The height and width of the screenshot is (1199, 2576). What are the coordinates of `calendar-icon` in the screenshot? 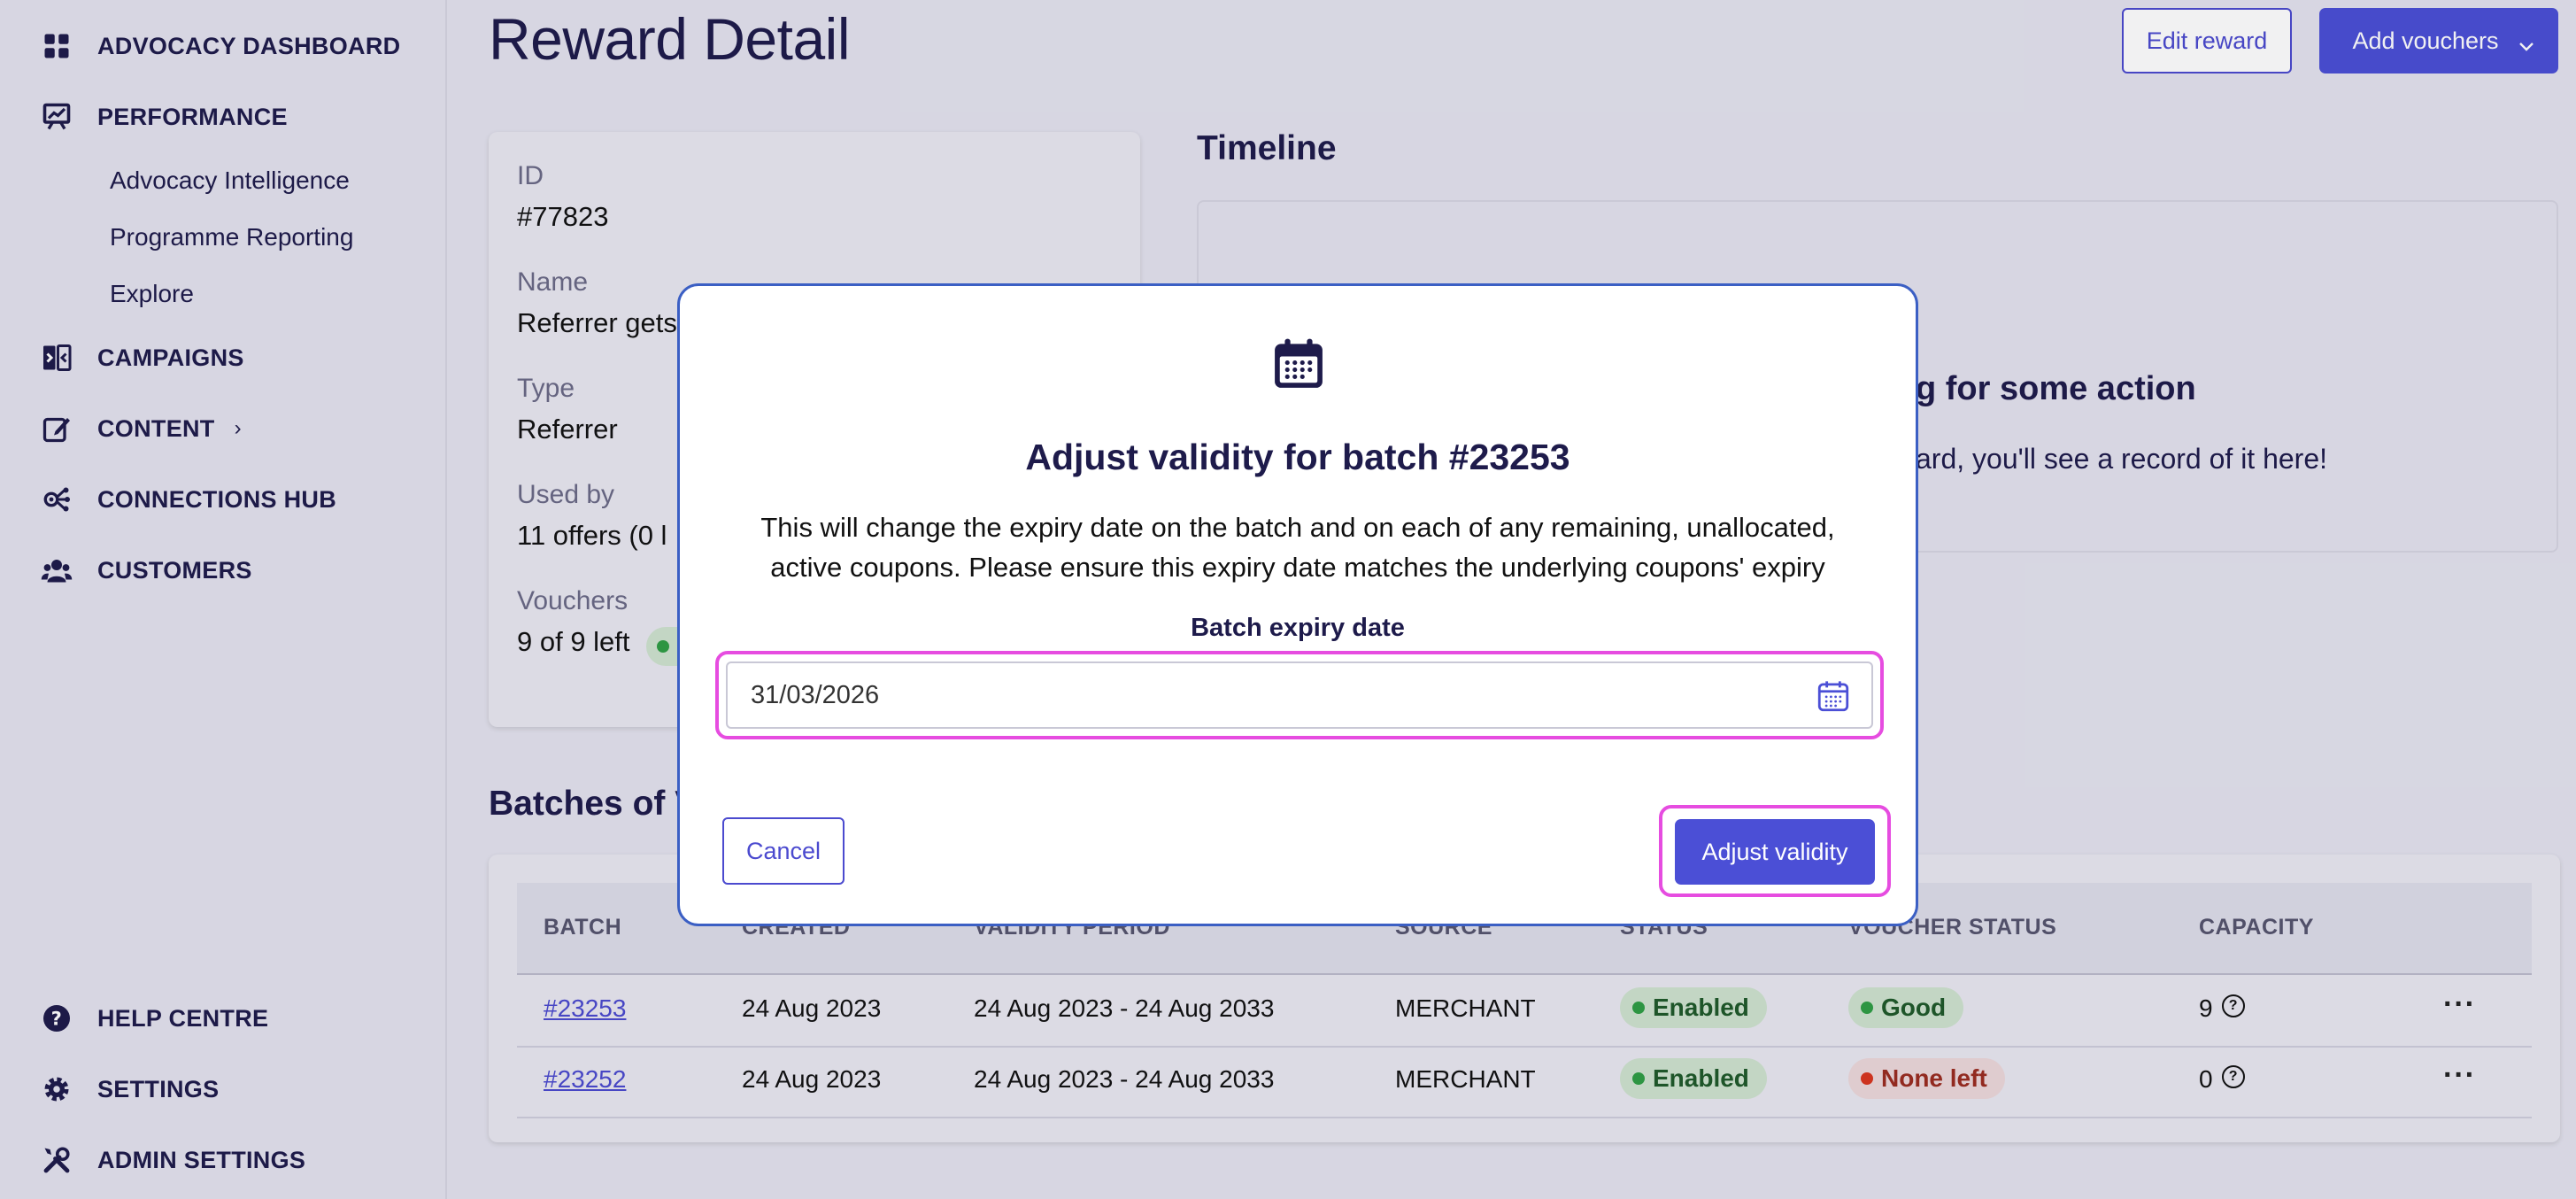 It's located at (1299, 364).